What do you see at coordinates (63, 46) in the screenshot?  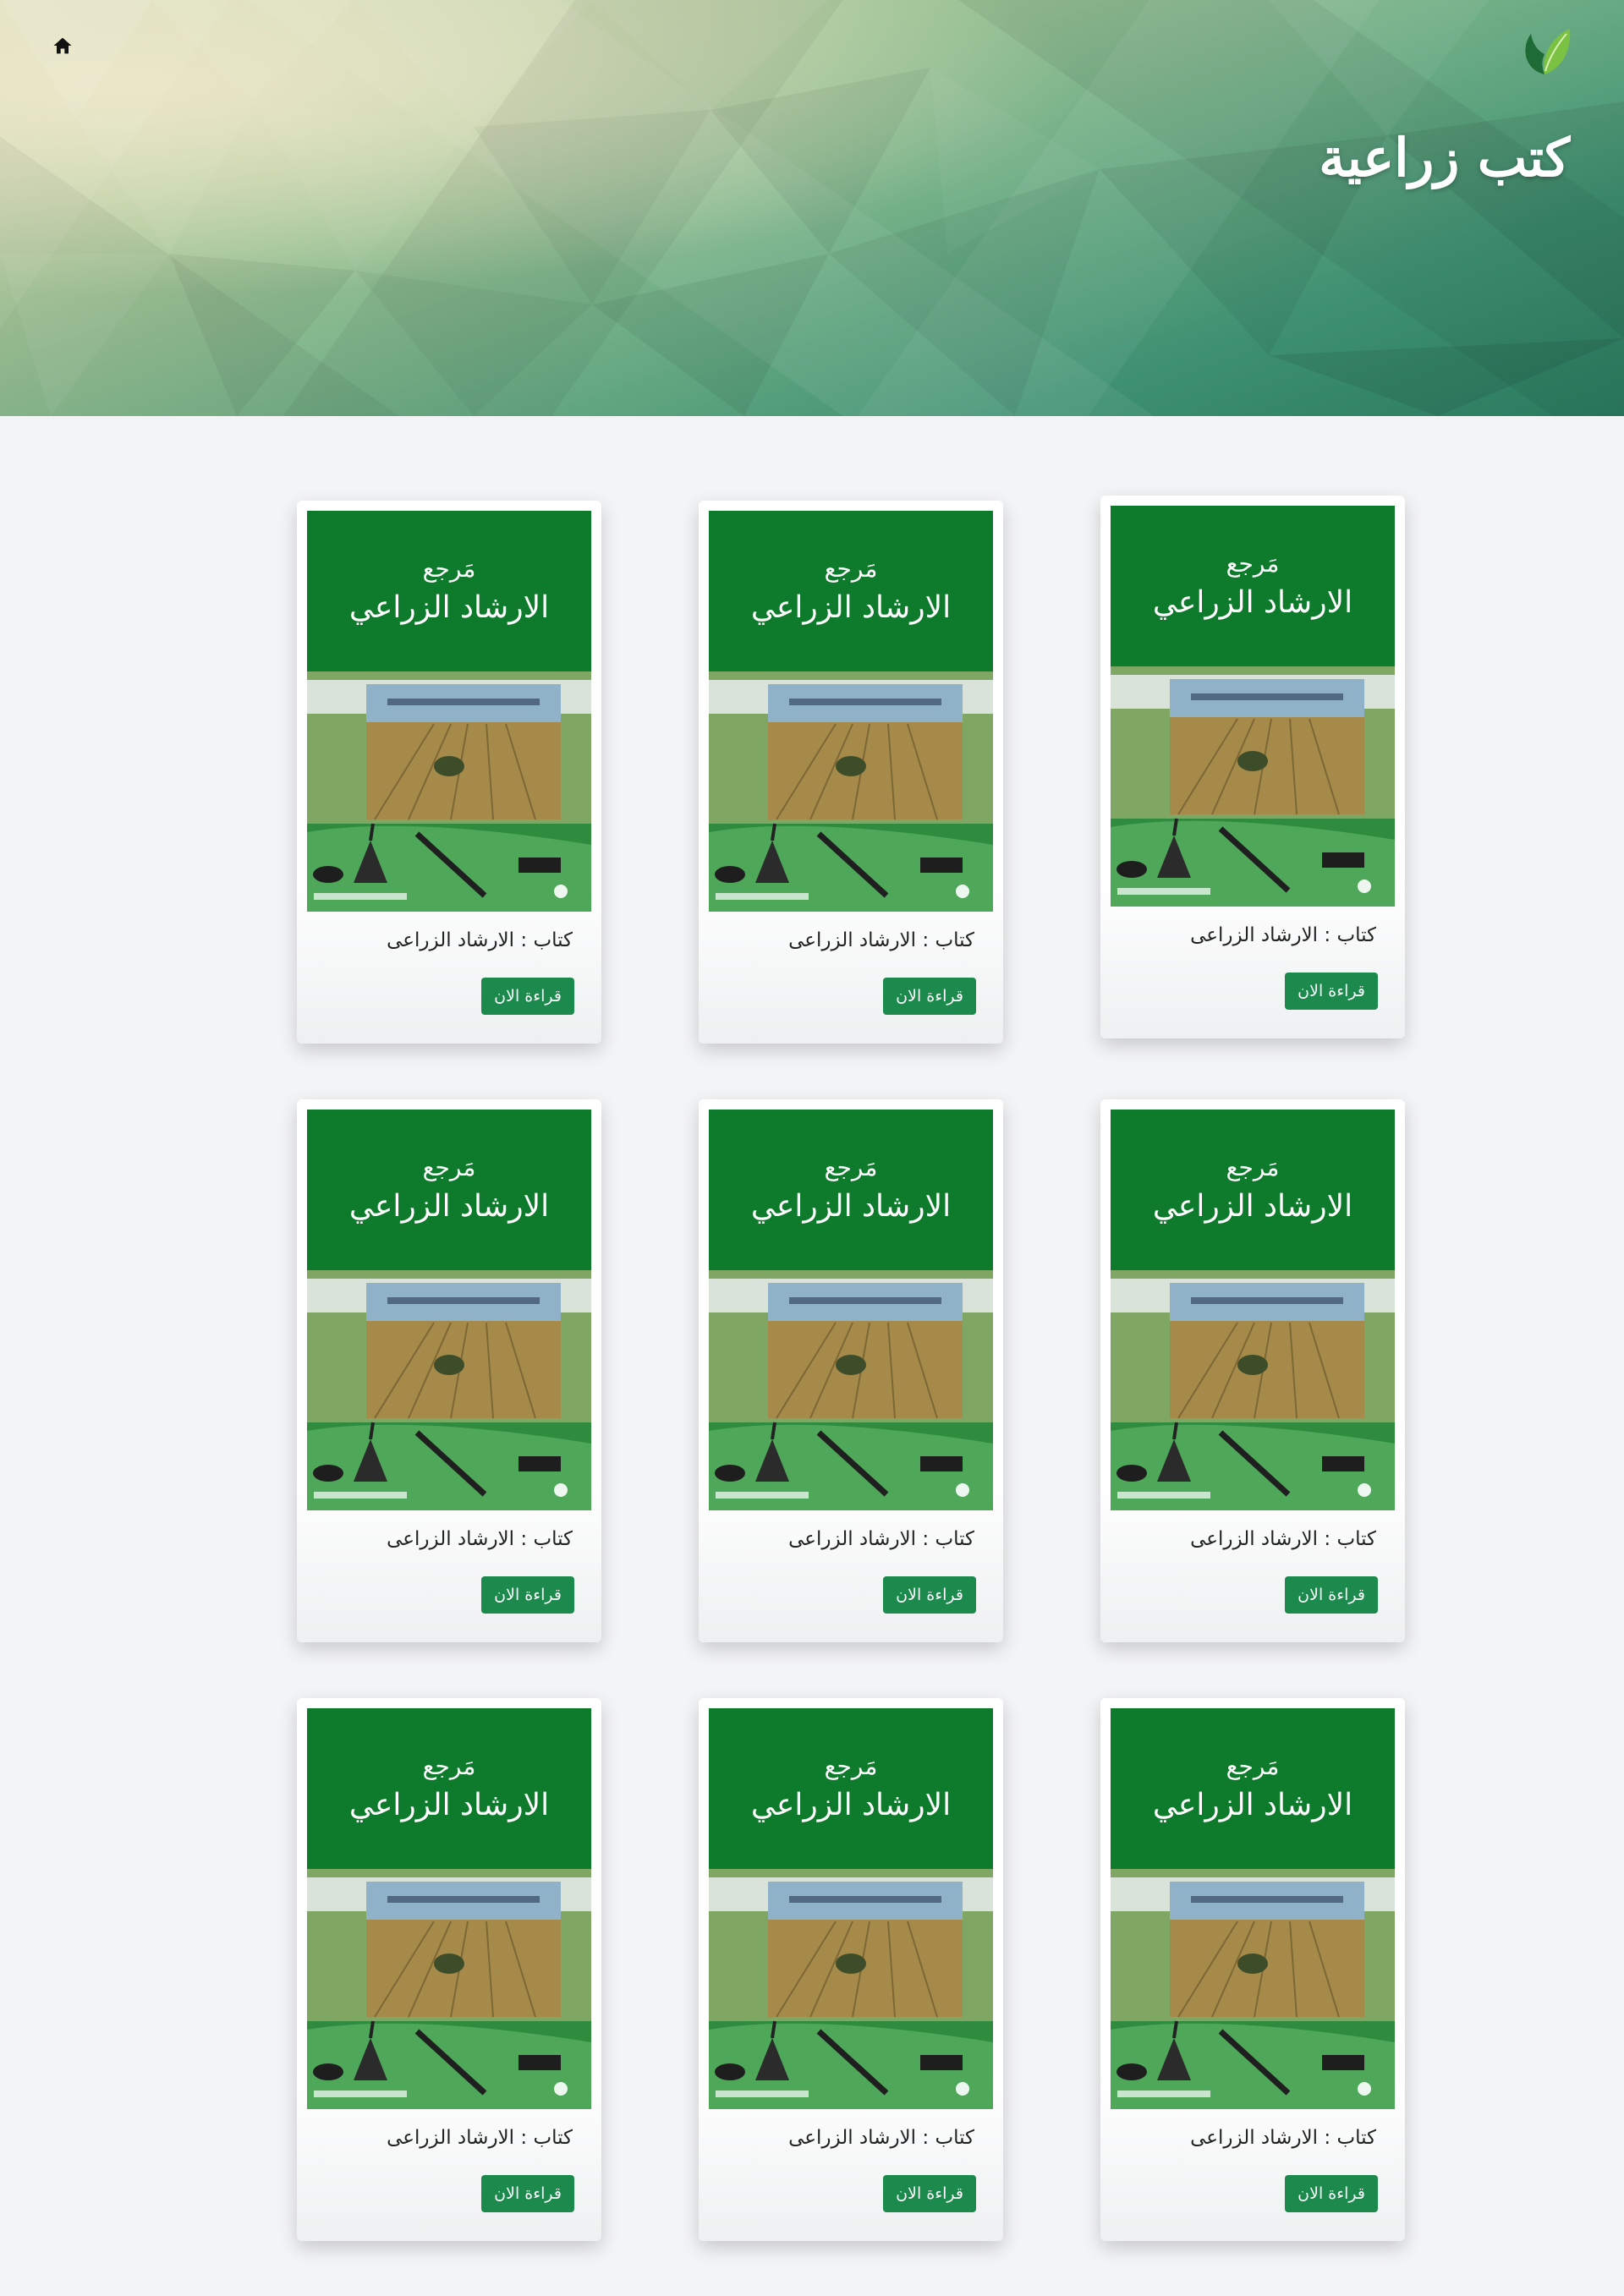 I see `home-icon` at bounding box center [63, 46].